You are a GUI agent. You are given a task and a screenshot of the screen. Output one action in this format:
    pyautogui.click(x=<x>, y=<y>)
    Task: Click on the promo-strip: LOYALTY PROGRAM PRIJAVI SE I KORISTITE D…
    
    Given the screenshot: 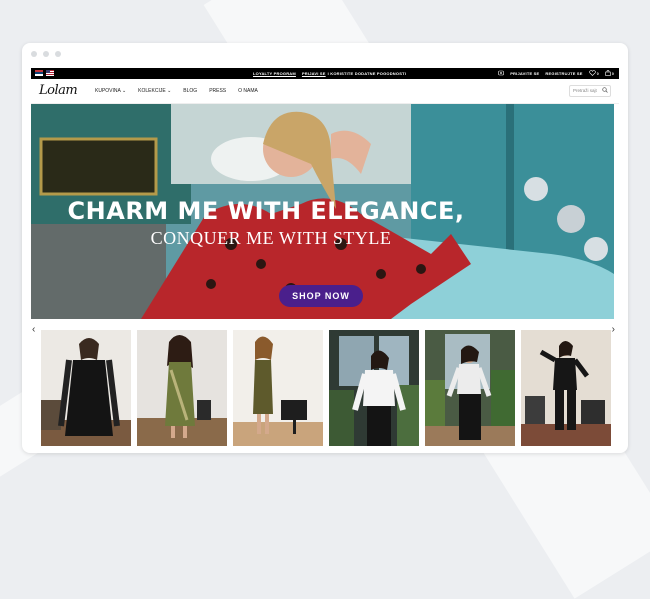 What is the action you would take?
    pyautogui.click(x=329, y=73)
    